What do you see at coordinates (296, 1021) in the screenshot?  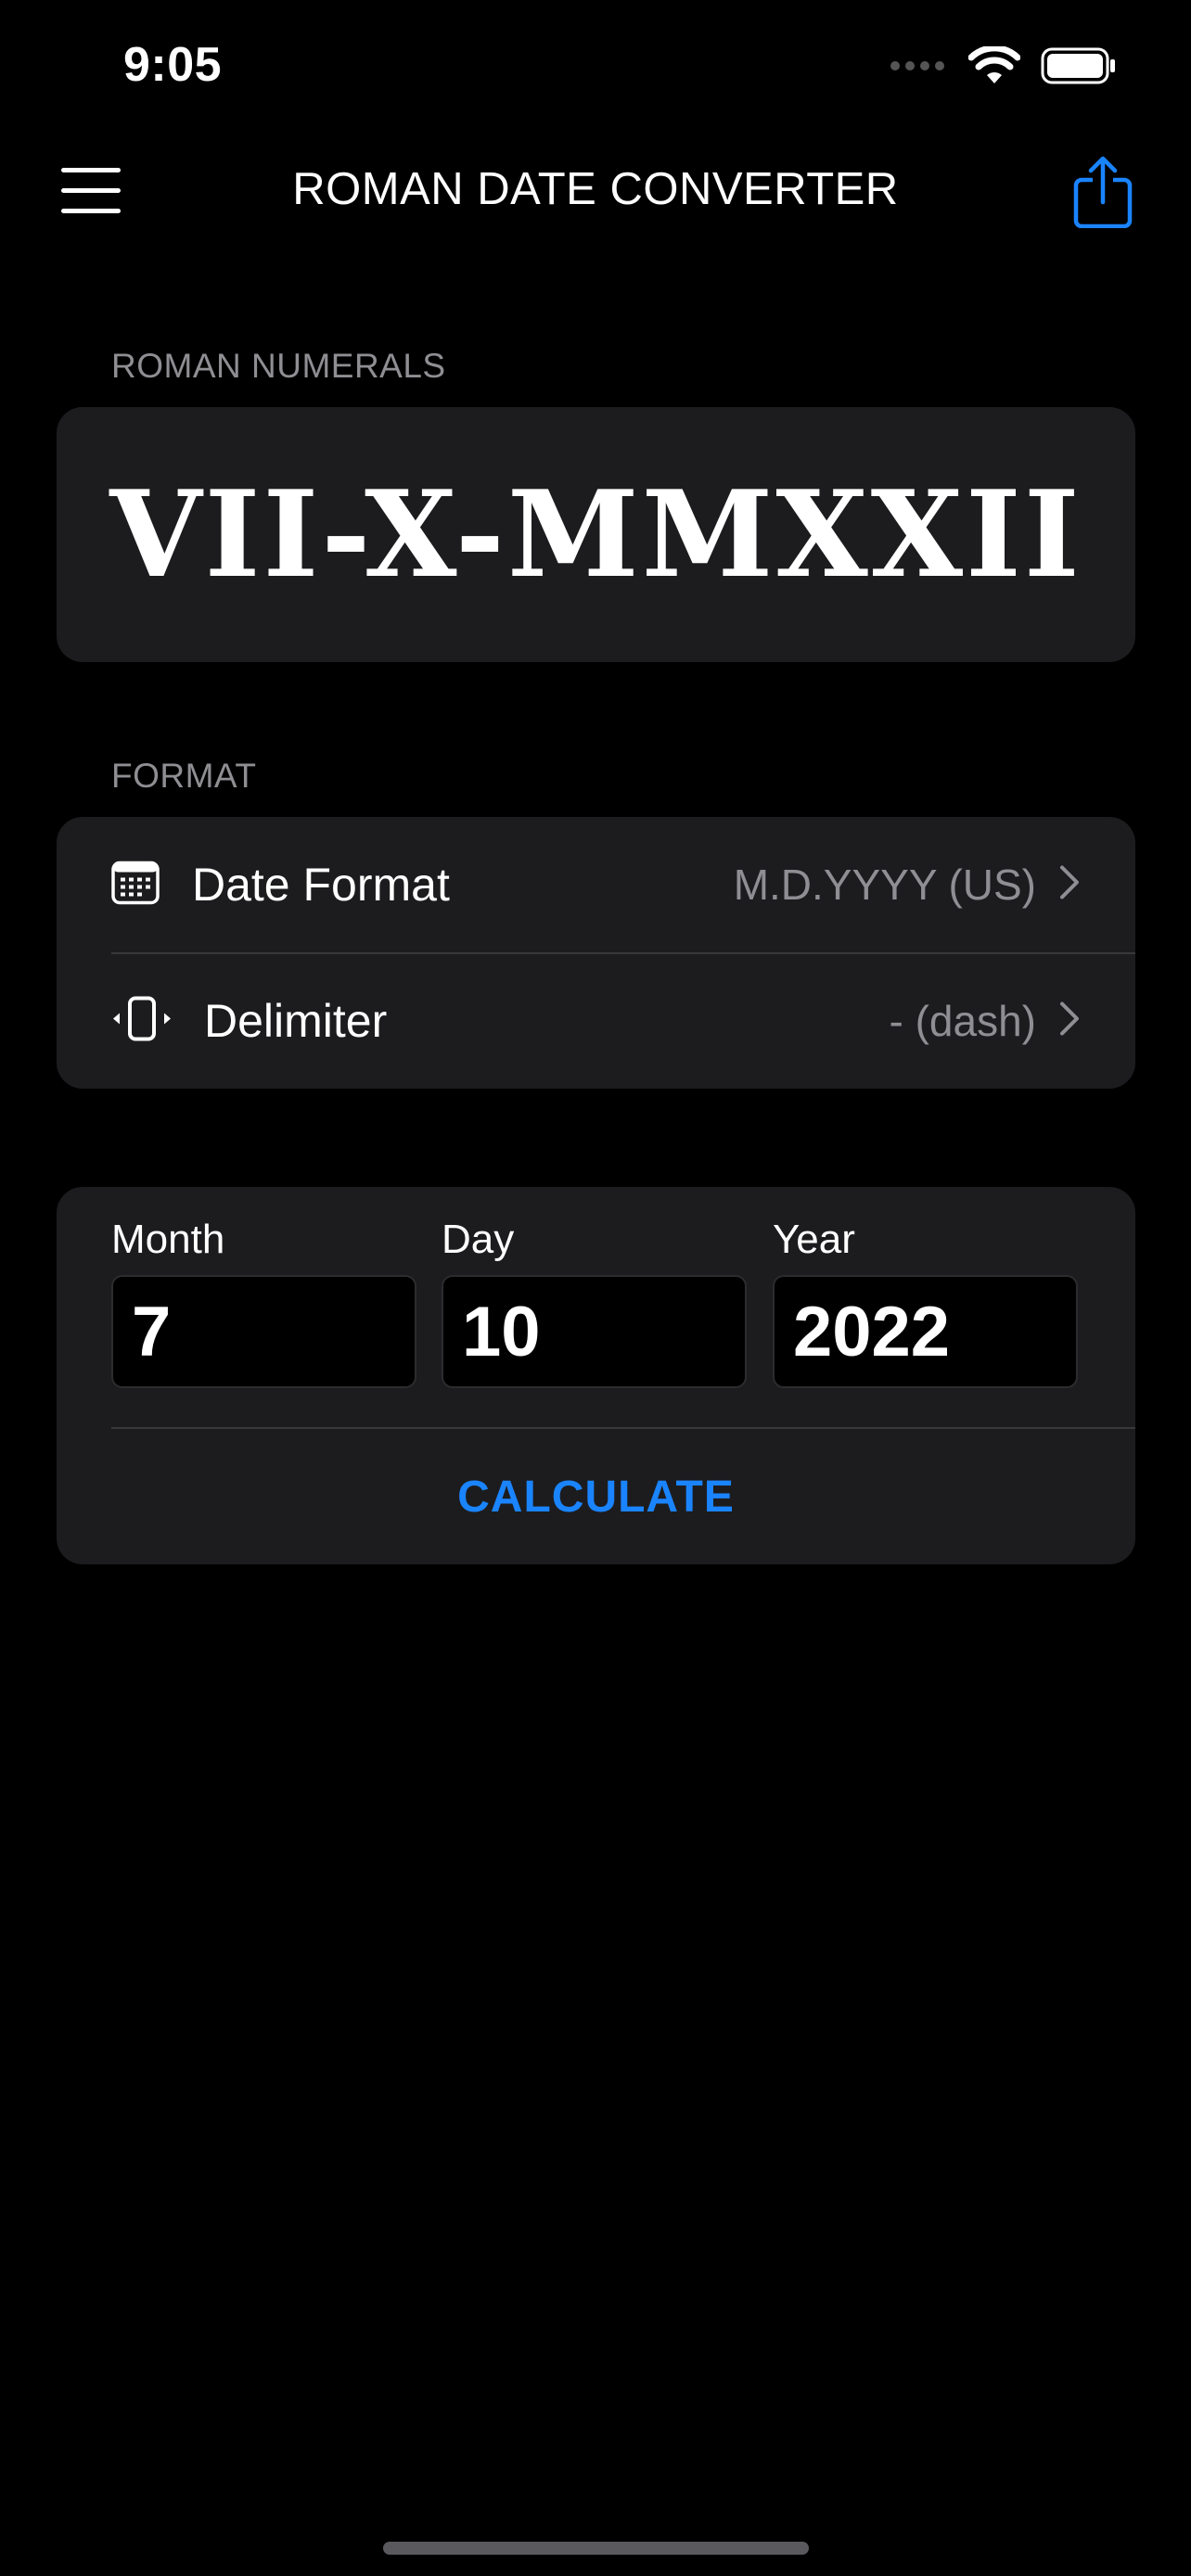 I see `delimiter-label: Delimiter` at bounding box center [296, 1021].